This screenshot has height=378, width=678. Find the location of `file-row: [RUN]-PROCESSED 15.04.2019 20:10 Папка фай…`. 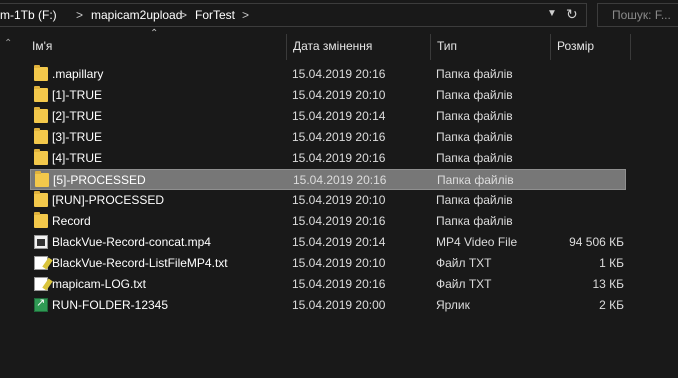

file-row: [RUN]-PROCESSED 15.04.2019 20:10 Папка фай… is located at coordinates (328, 200).